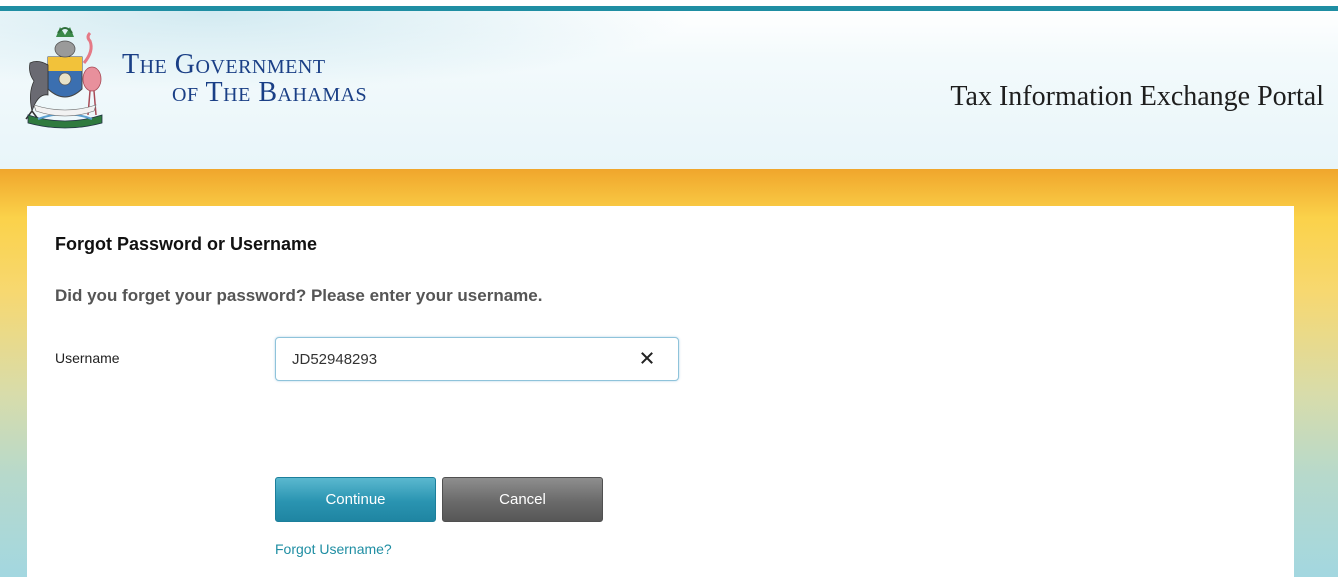 The height and width of the screenshot is (577, 1338). Describe the element at coordinates (1137, 96) in the screenshot. I see `portal-title: Tax Information Exchange Portal` at that location.